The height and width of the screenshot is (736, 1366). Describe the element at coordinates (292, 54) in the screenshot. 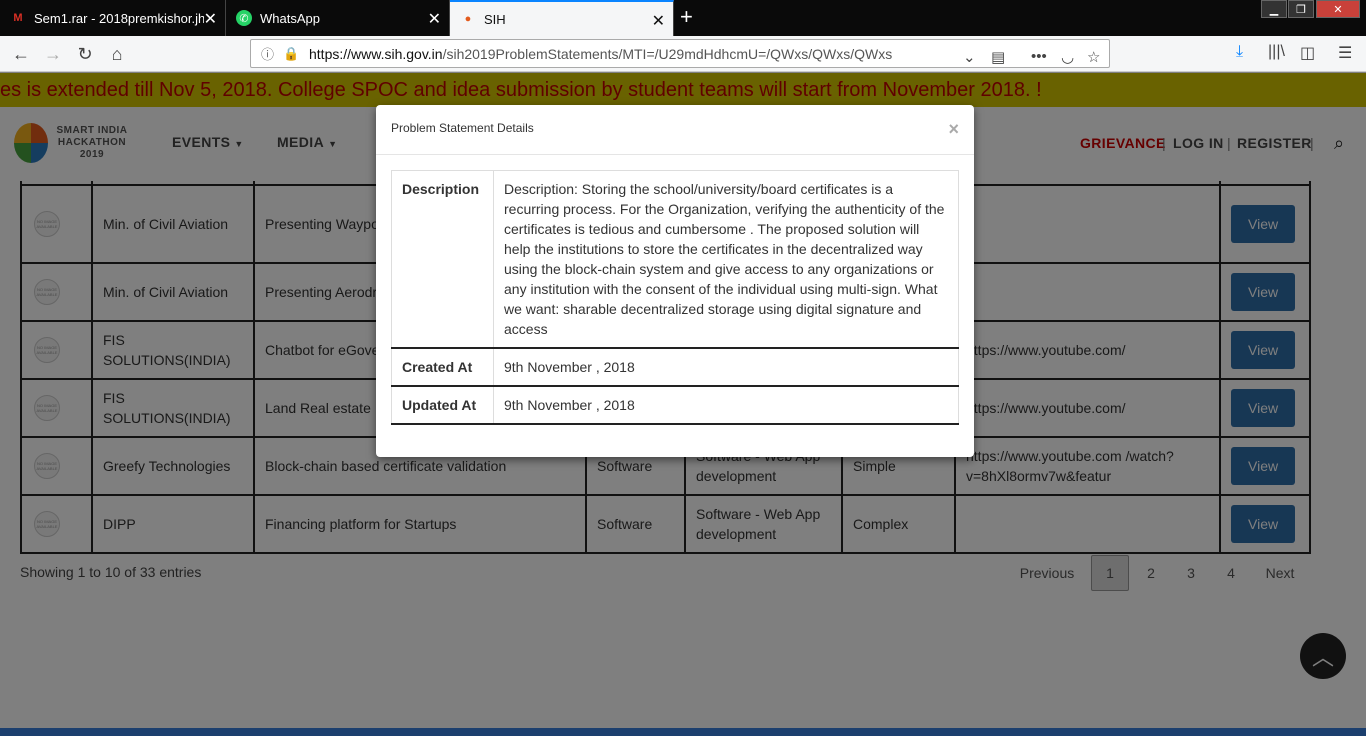

I see `lock-icon: 🔒` at that location.